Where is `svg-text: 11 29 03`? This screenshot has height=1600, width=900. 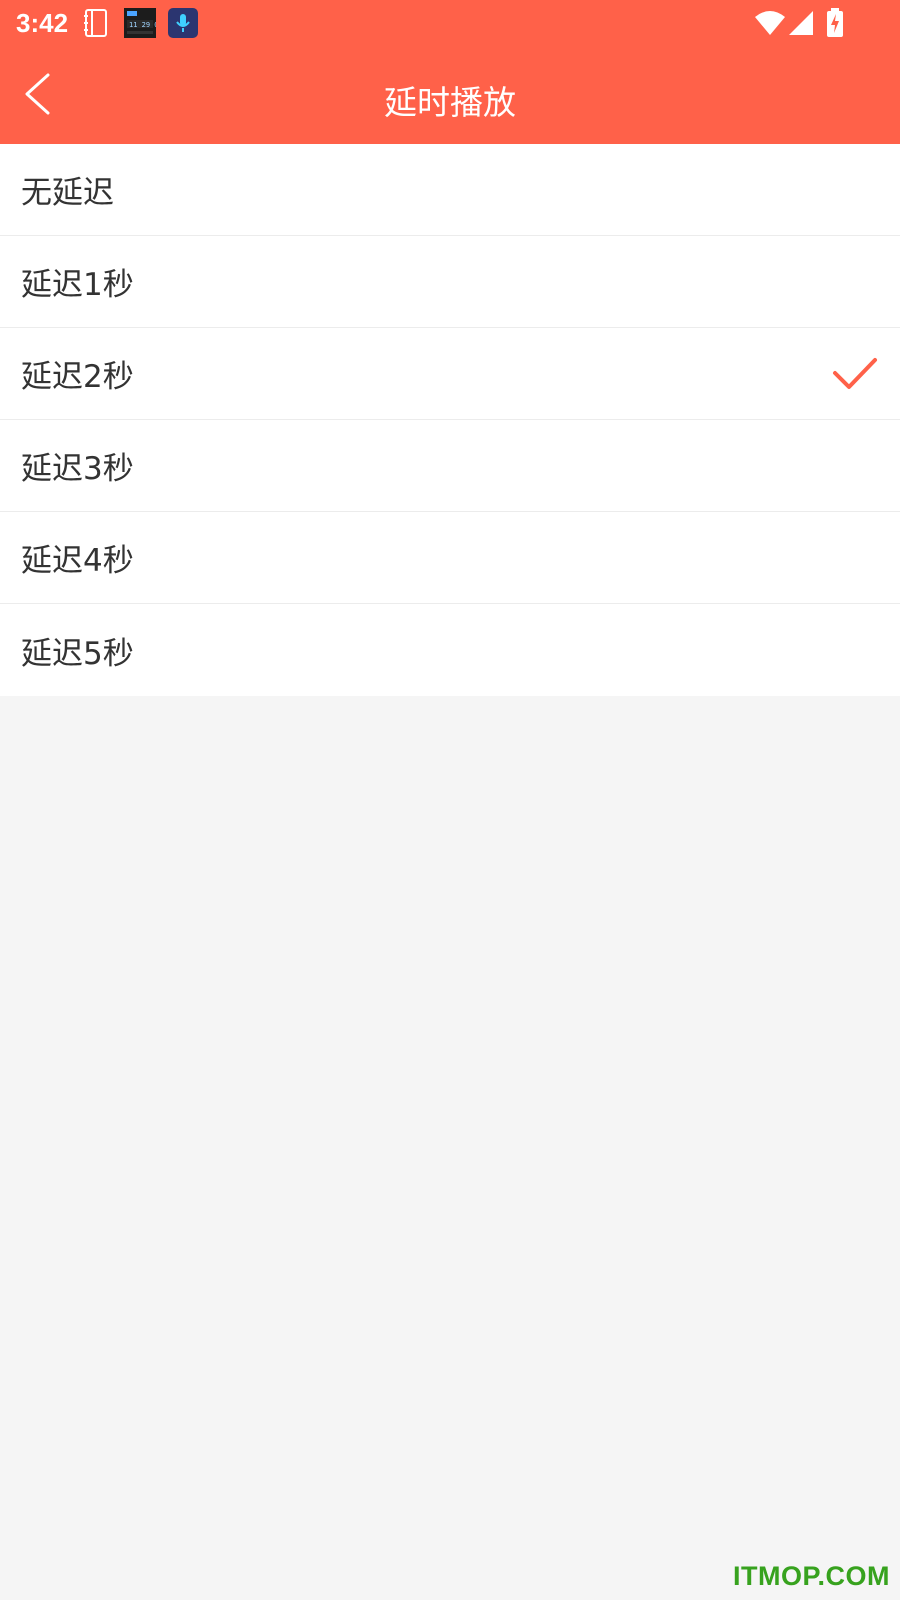
svg-text: 11 29 03 is located at coordinates (142, 25).